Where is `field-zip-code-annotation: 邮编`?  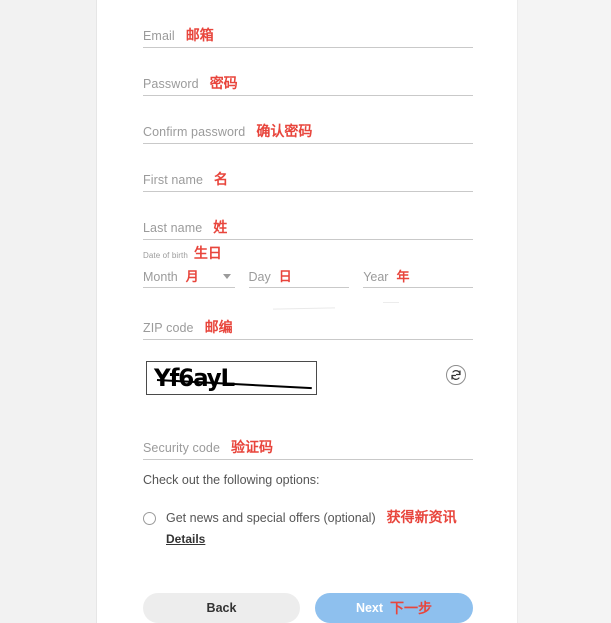
field-zip-code-annotation: 邮编 is located at coordinates (218, 327).